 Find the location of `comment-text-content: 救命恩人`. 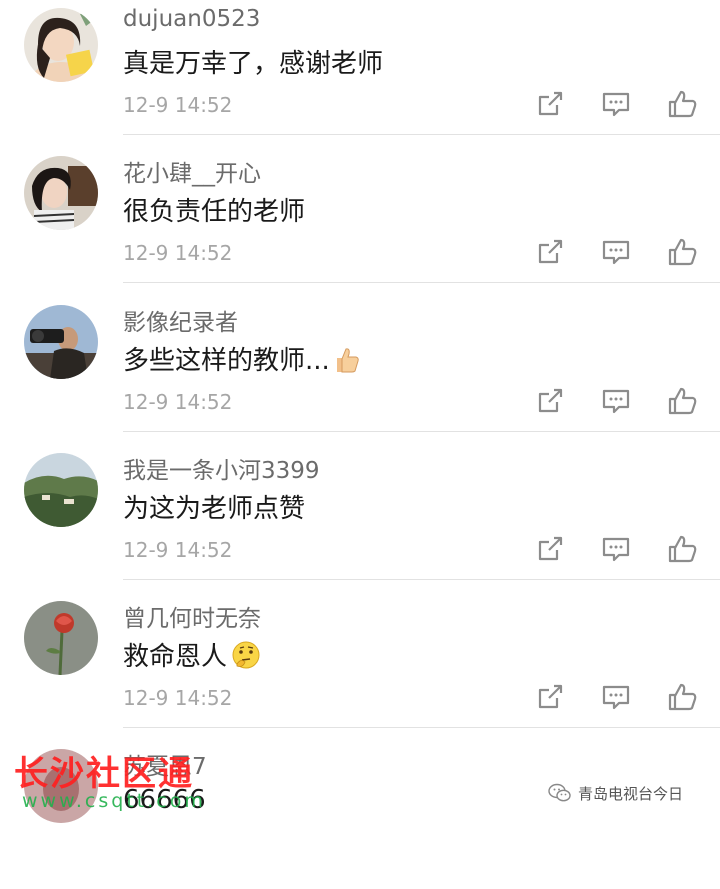

comment-text-content: 救命恩人 is located at coordinates (175, 657).